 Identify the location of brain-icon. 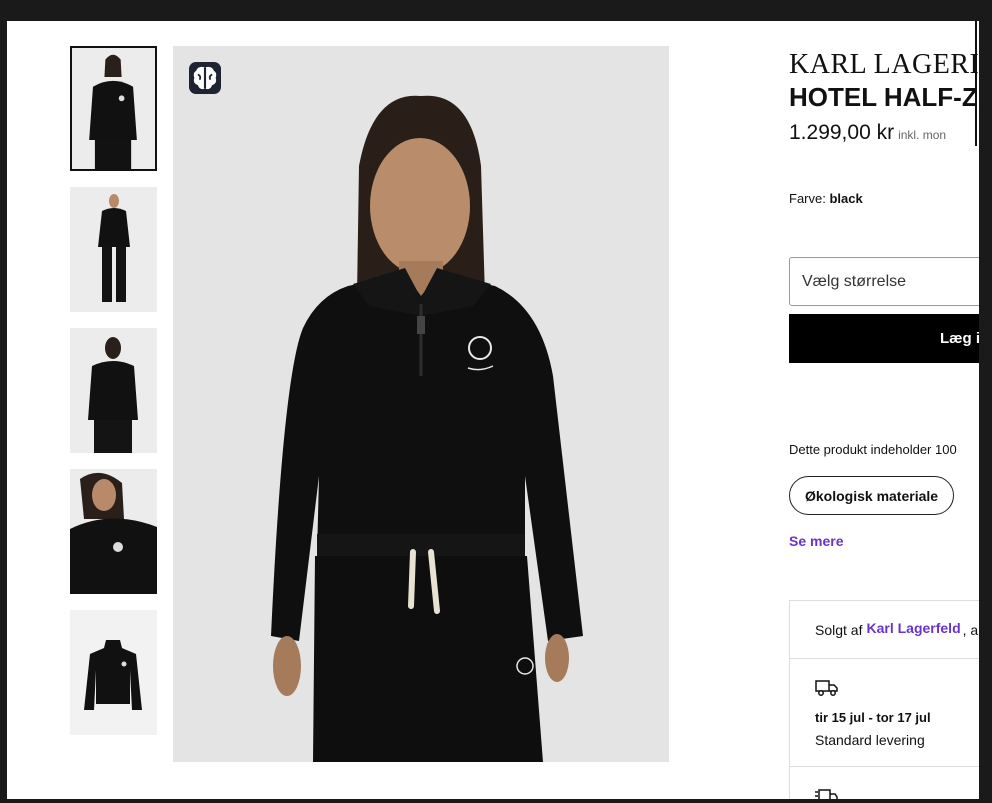
(205, 78).